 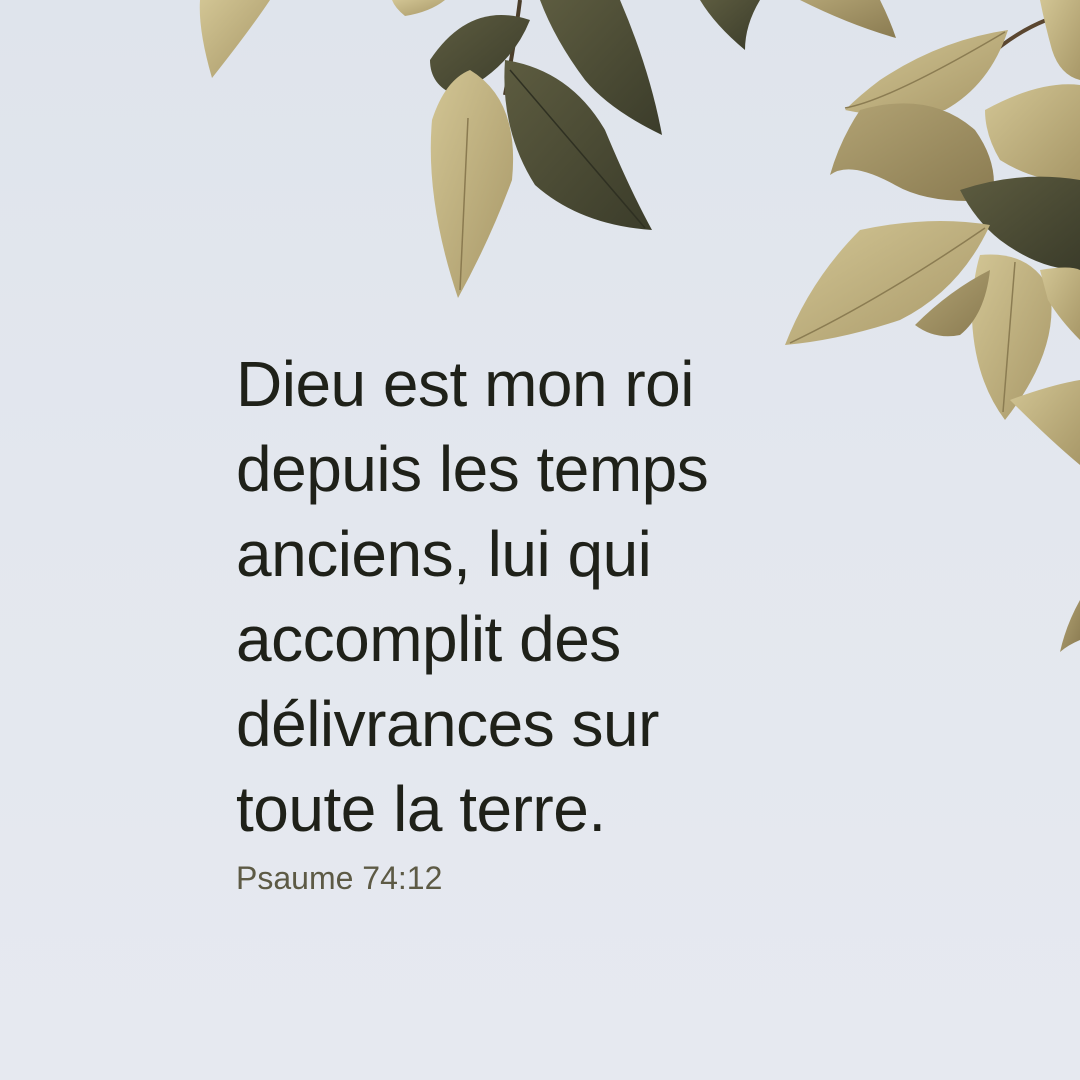 What do you see at coordinates (421, 809) in the screenshot?
I see `verse-line: toute la terre.` at bounding box center [421, 809].